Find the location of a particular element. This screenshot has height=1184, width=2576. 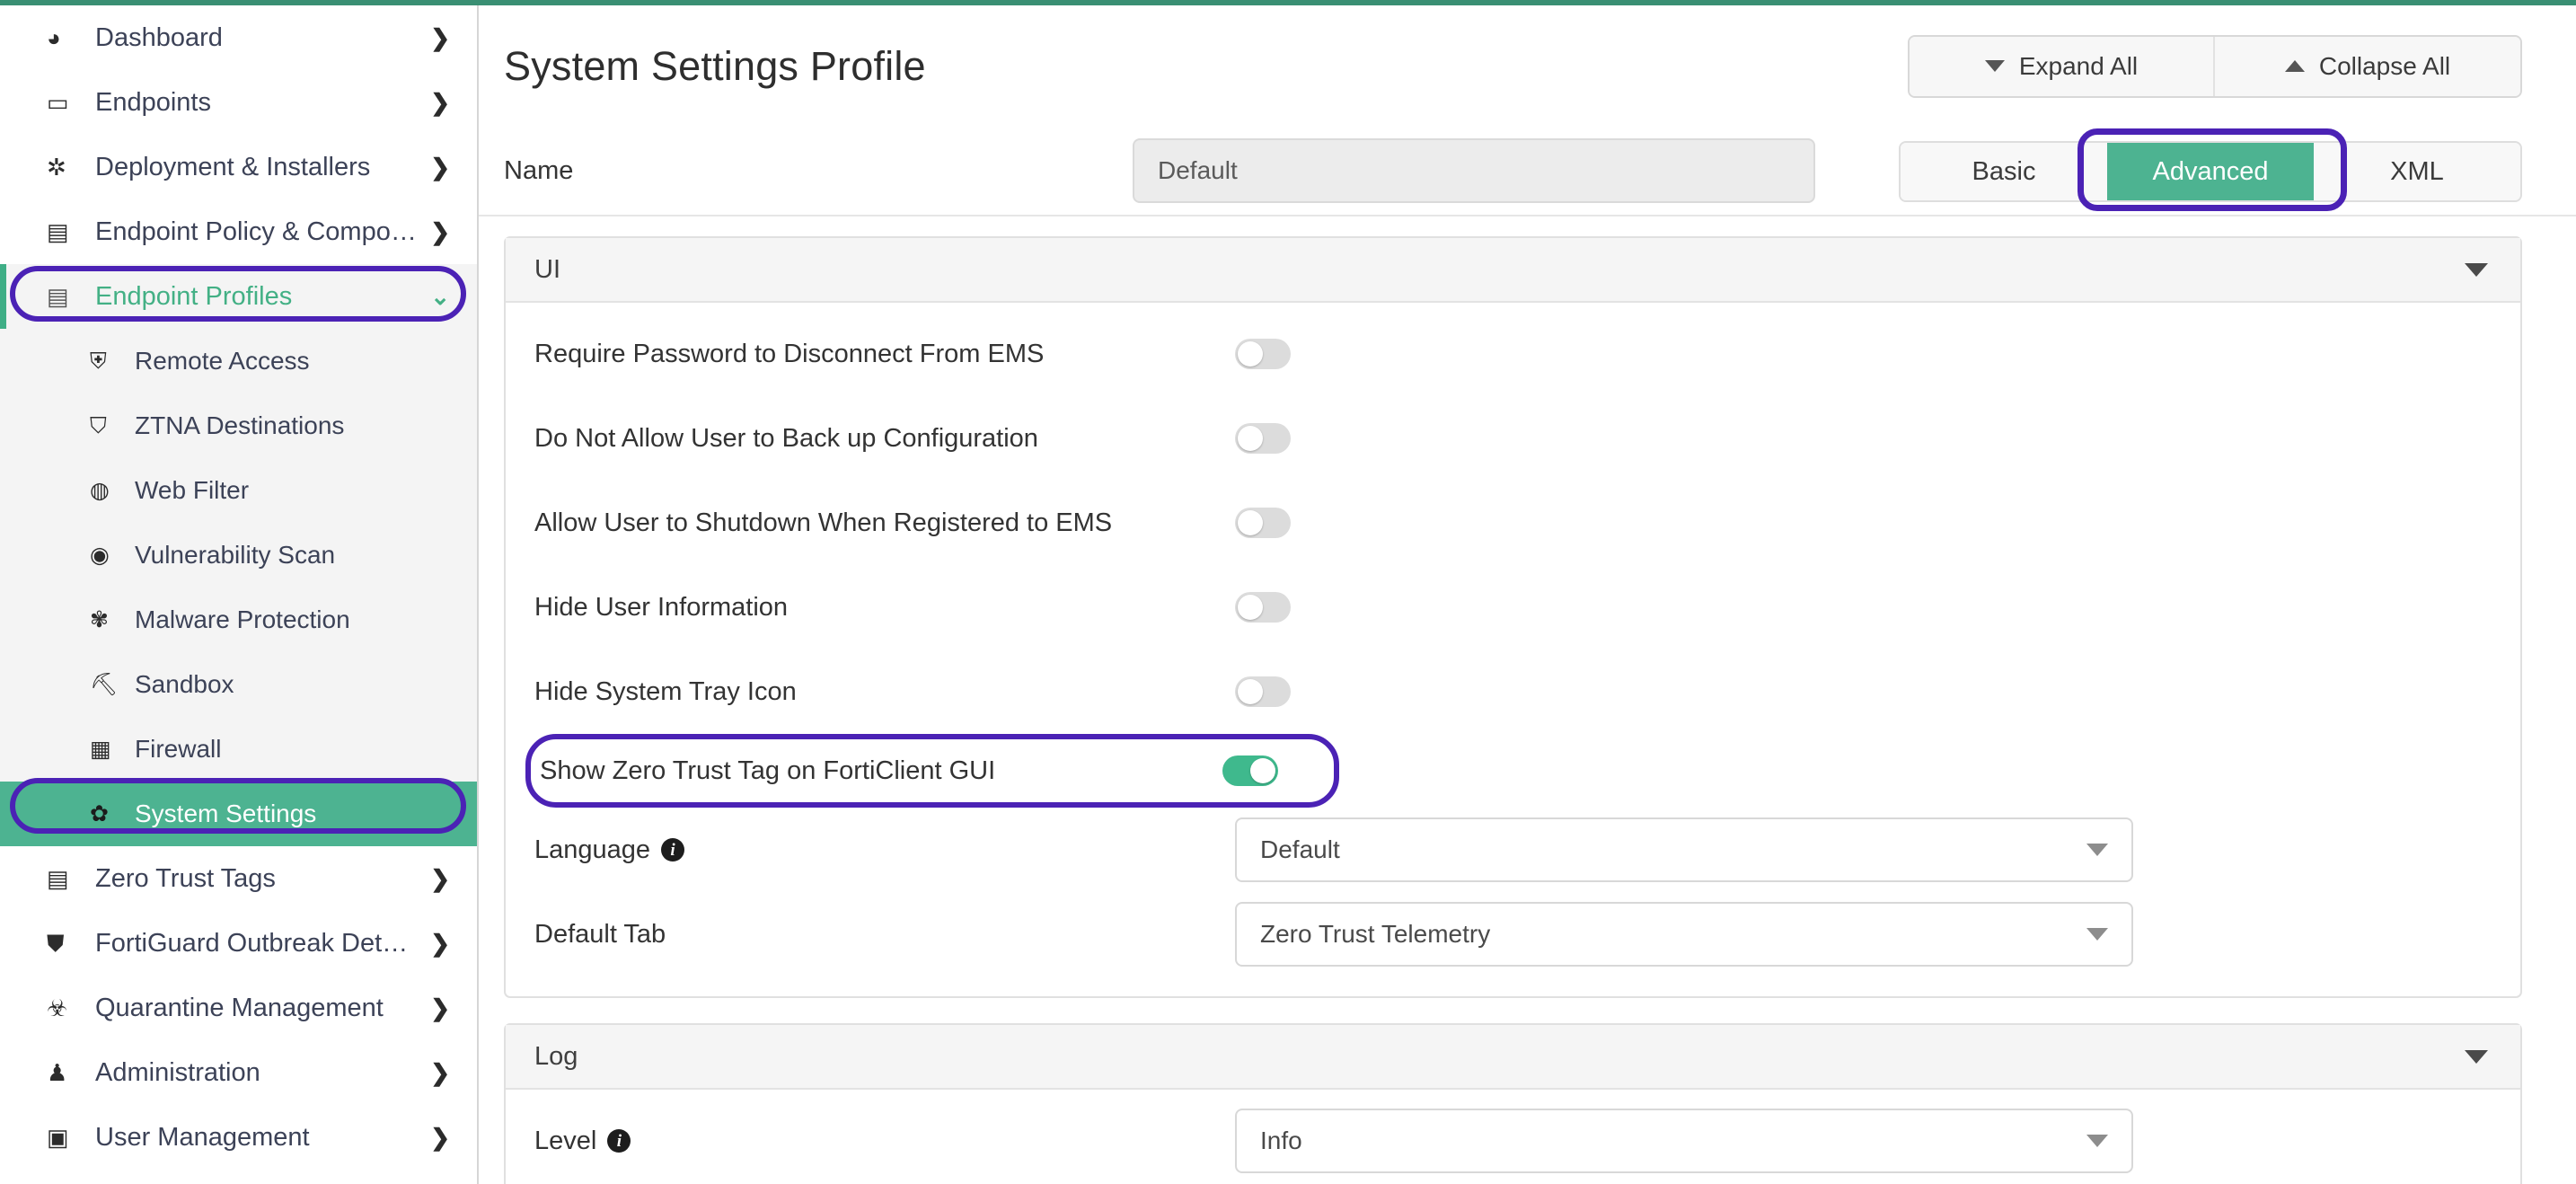

shield-lock-icon: ⛨ is located at coordinates (98, 361).